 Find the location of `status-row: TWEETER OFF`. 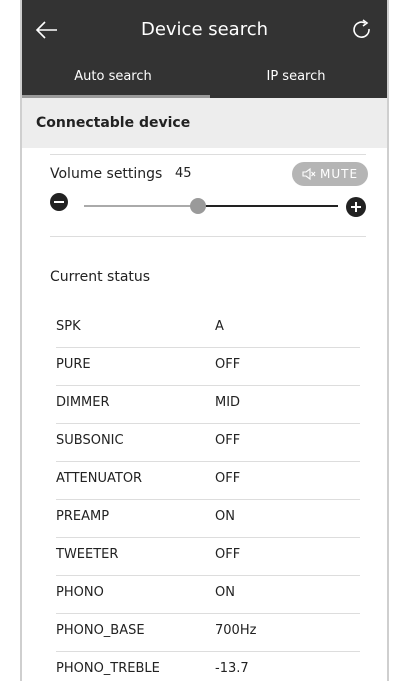

status-row: TWEETER OFF is located at coordinates (208, 556).